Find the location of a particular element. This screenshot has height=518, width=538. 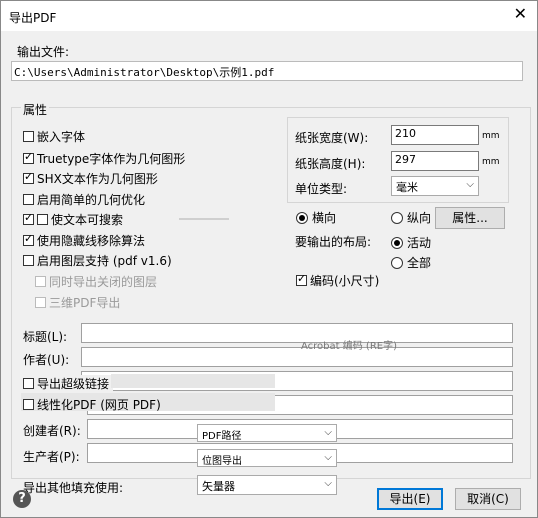

encoding-small-size: 编码(小尺寸) is located at coordinates (337, 280).